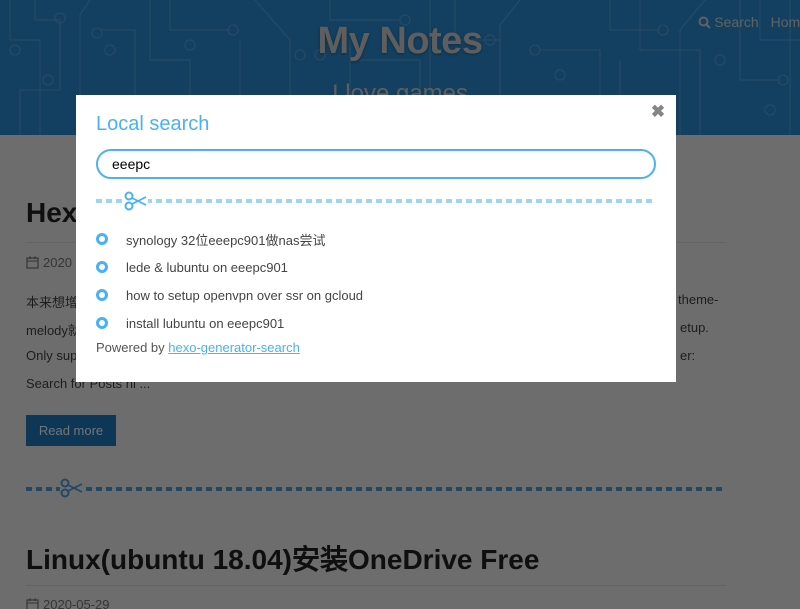 This screenshot has width=800, height=609. Describe the element at coordinates (658, 112) in the screenshot. I see `close-icon: ✖` at that location.